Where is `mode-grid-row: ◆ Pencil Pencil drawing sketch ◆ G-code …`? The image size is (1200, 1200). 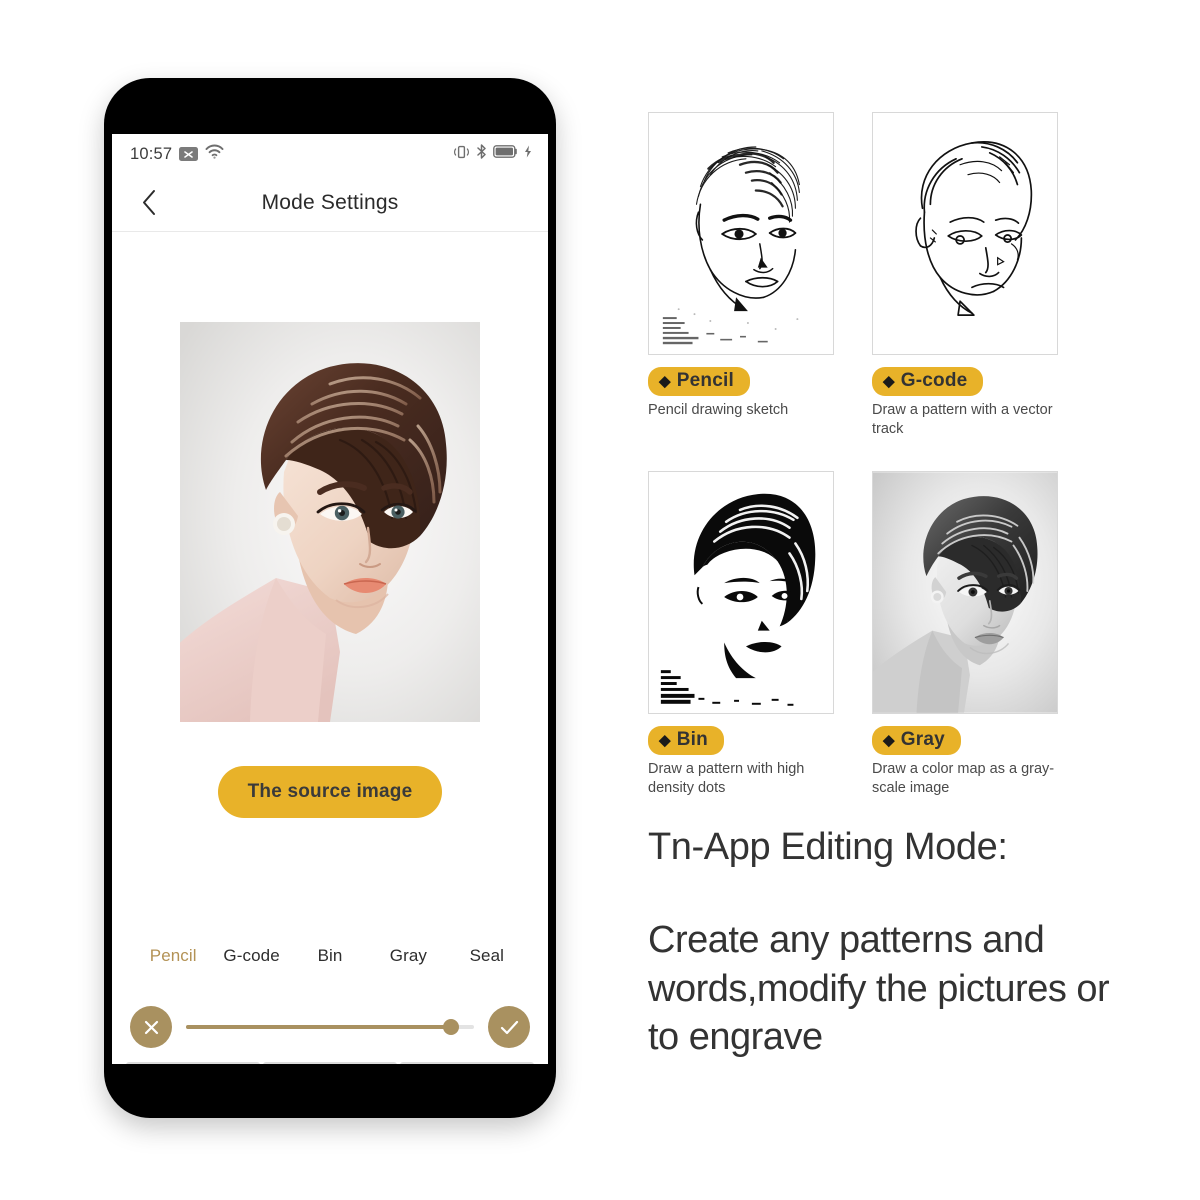
mode-grid-row: ◆ Pencil Pencil drawing sketch ◆ G-code … is located at coordinates (883, 275).